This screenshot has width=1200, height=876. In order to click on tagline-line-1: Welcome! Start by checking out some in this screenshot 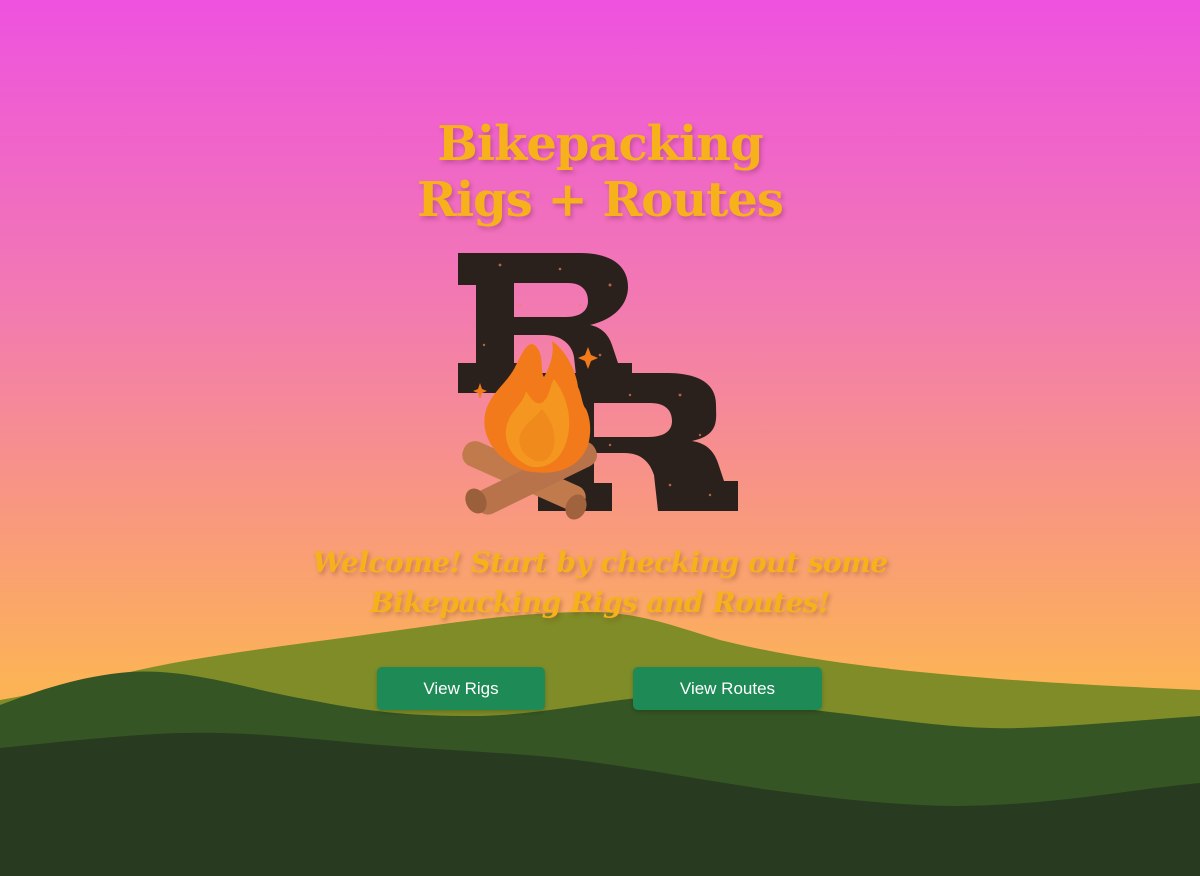, I will do `click(600, 562)`.